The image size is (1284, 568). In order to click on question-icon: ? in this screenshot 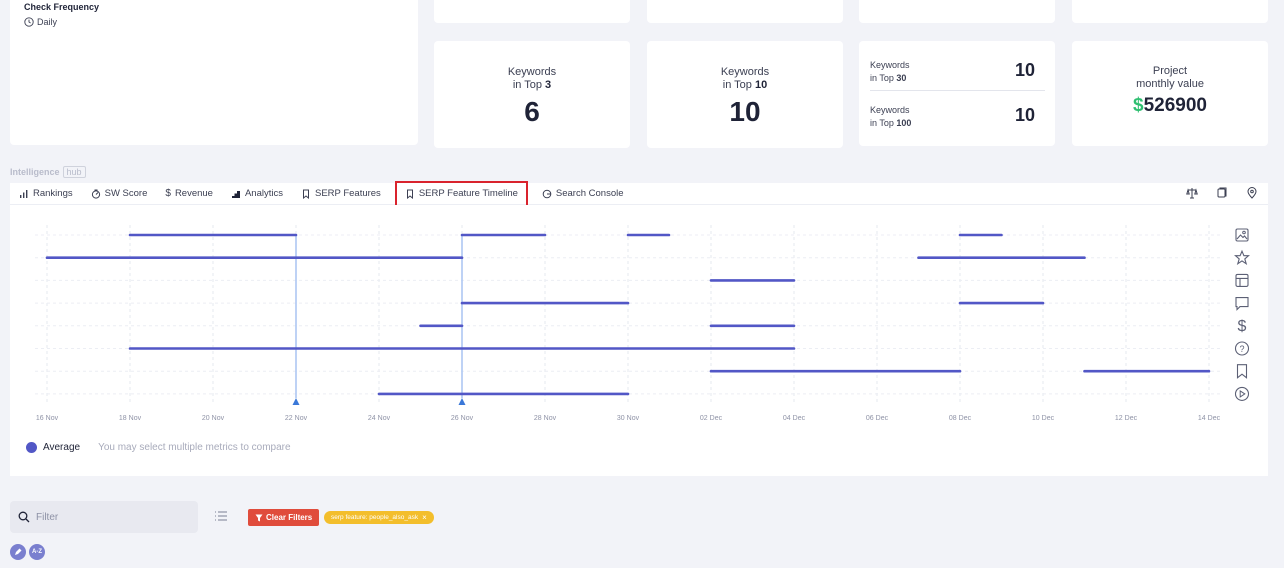, I will do `click(1242, 348)`.